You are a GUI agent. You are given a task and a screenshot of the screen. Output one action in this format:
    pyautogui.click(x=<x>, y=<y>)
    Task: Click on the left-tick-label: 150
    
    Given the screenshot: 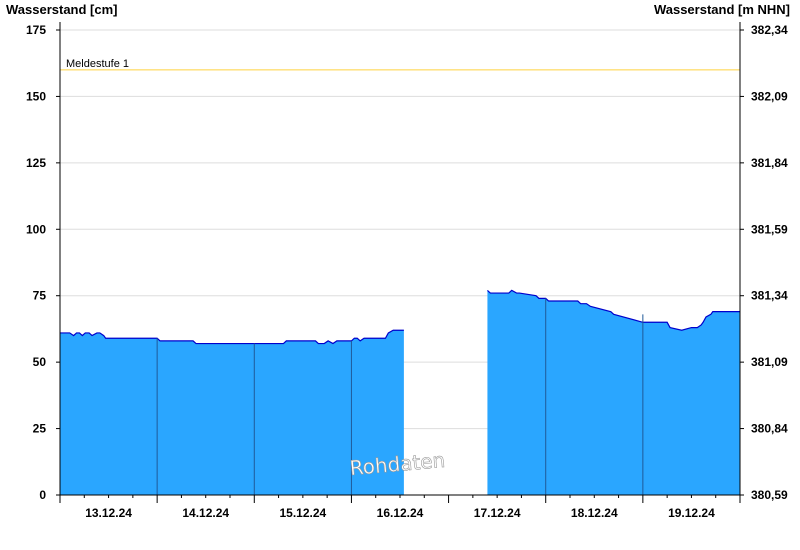 What is the action you would take?
    pyautogui.click(x=36, y=96)
    